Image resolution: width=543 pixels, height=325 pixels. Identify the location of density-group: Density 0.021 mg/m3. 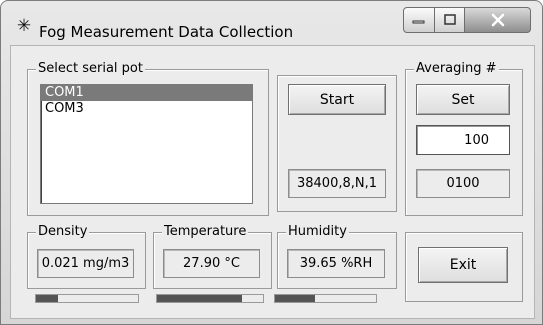
(86, 256).